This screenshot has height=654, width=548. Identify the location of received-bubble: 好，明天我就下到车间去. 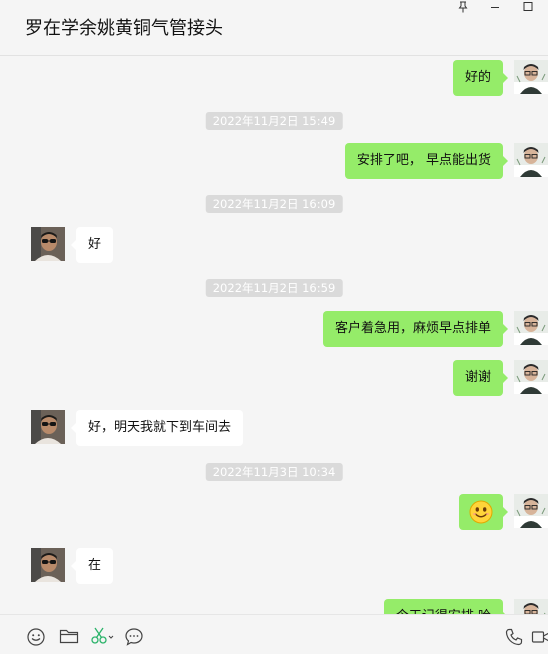
(157, 428).